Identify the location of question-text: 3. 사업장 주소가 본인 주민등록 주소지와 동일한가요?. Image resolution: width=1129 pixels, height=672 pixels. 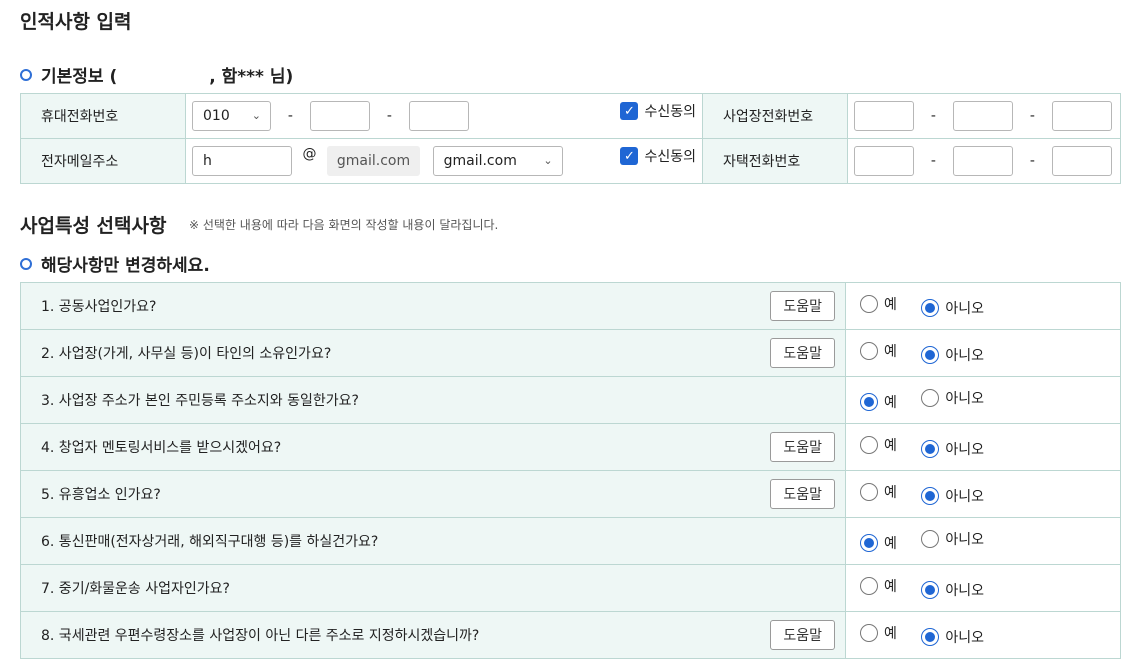
(200, 401).